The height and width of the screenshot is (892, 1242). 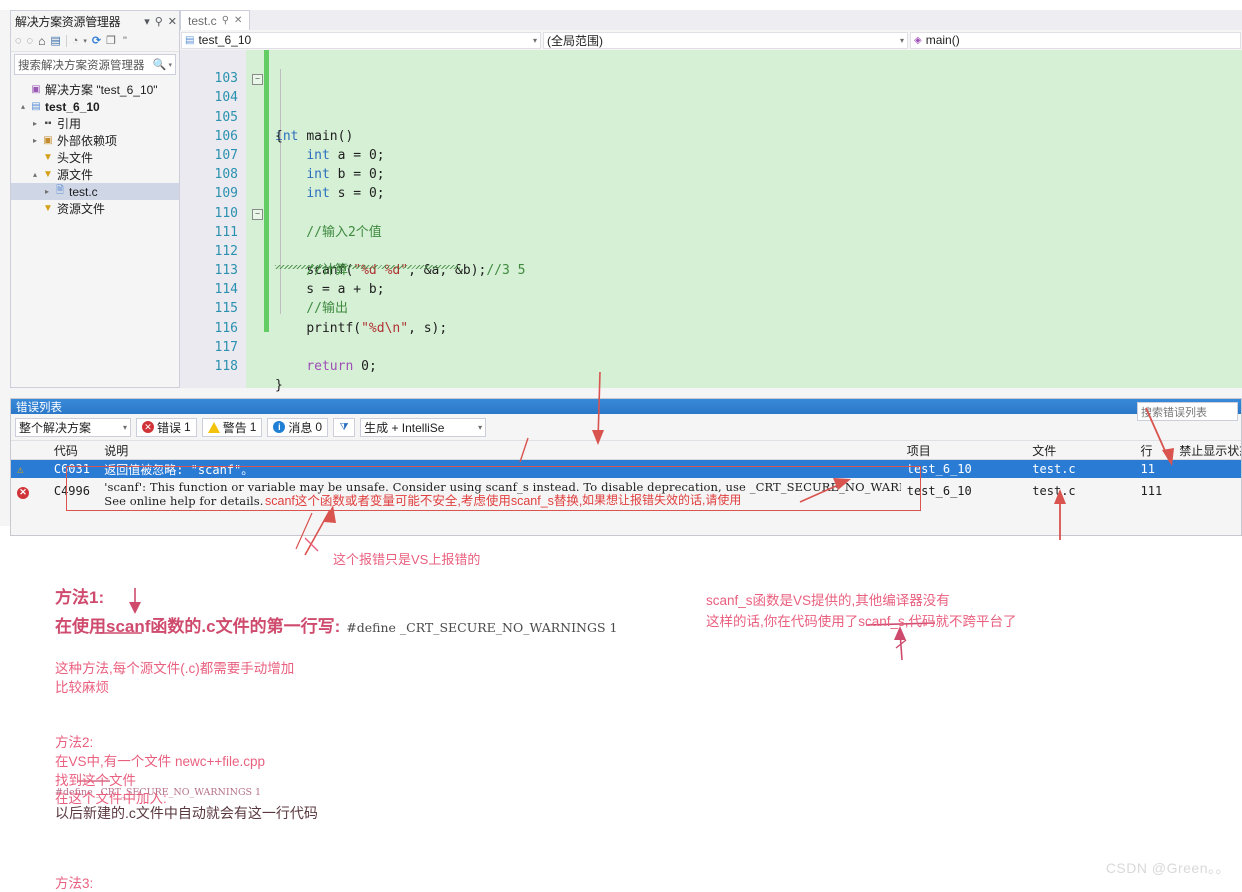 What do you see at coordinates (73, 427) in the screenshot?
I see `scope-filter-dropdown: 整个解决方案 ▾` at bounding box center [73, 427].